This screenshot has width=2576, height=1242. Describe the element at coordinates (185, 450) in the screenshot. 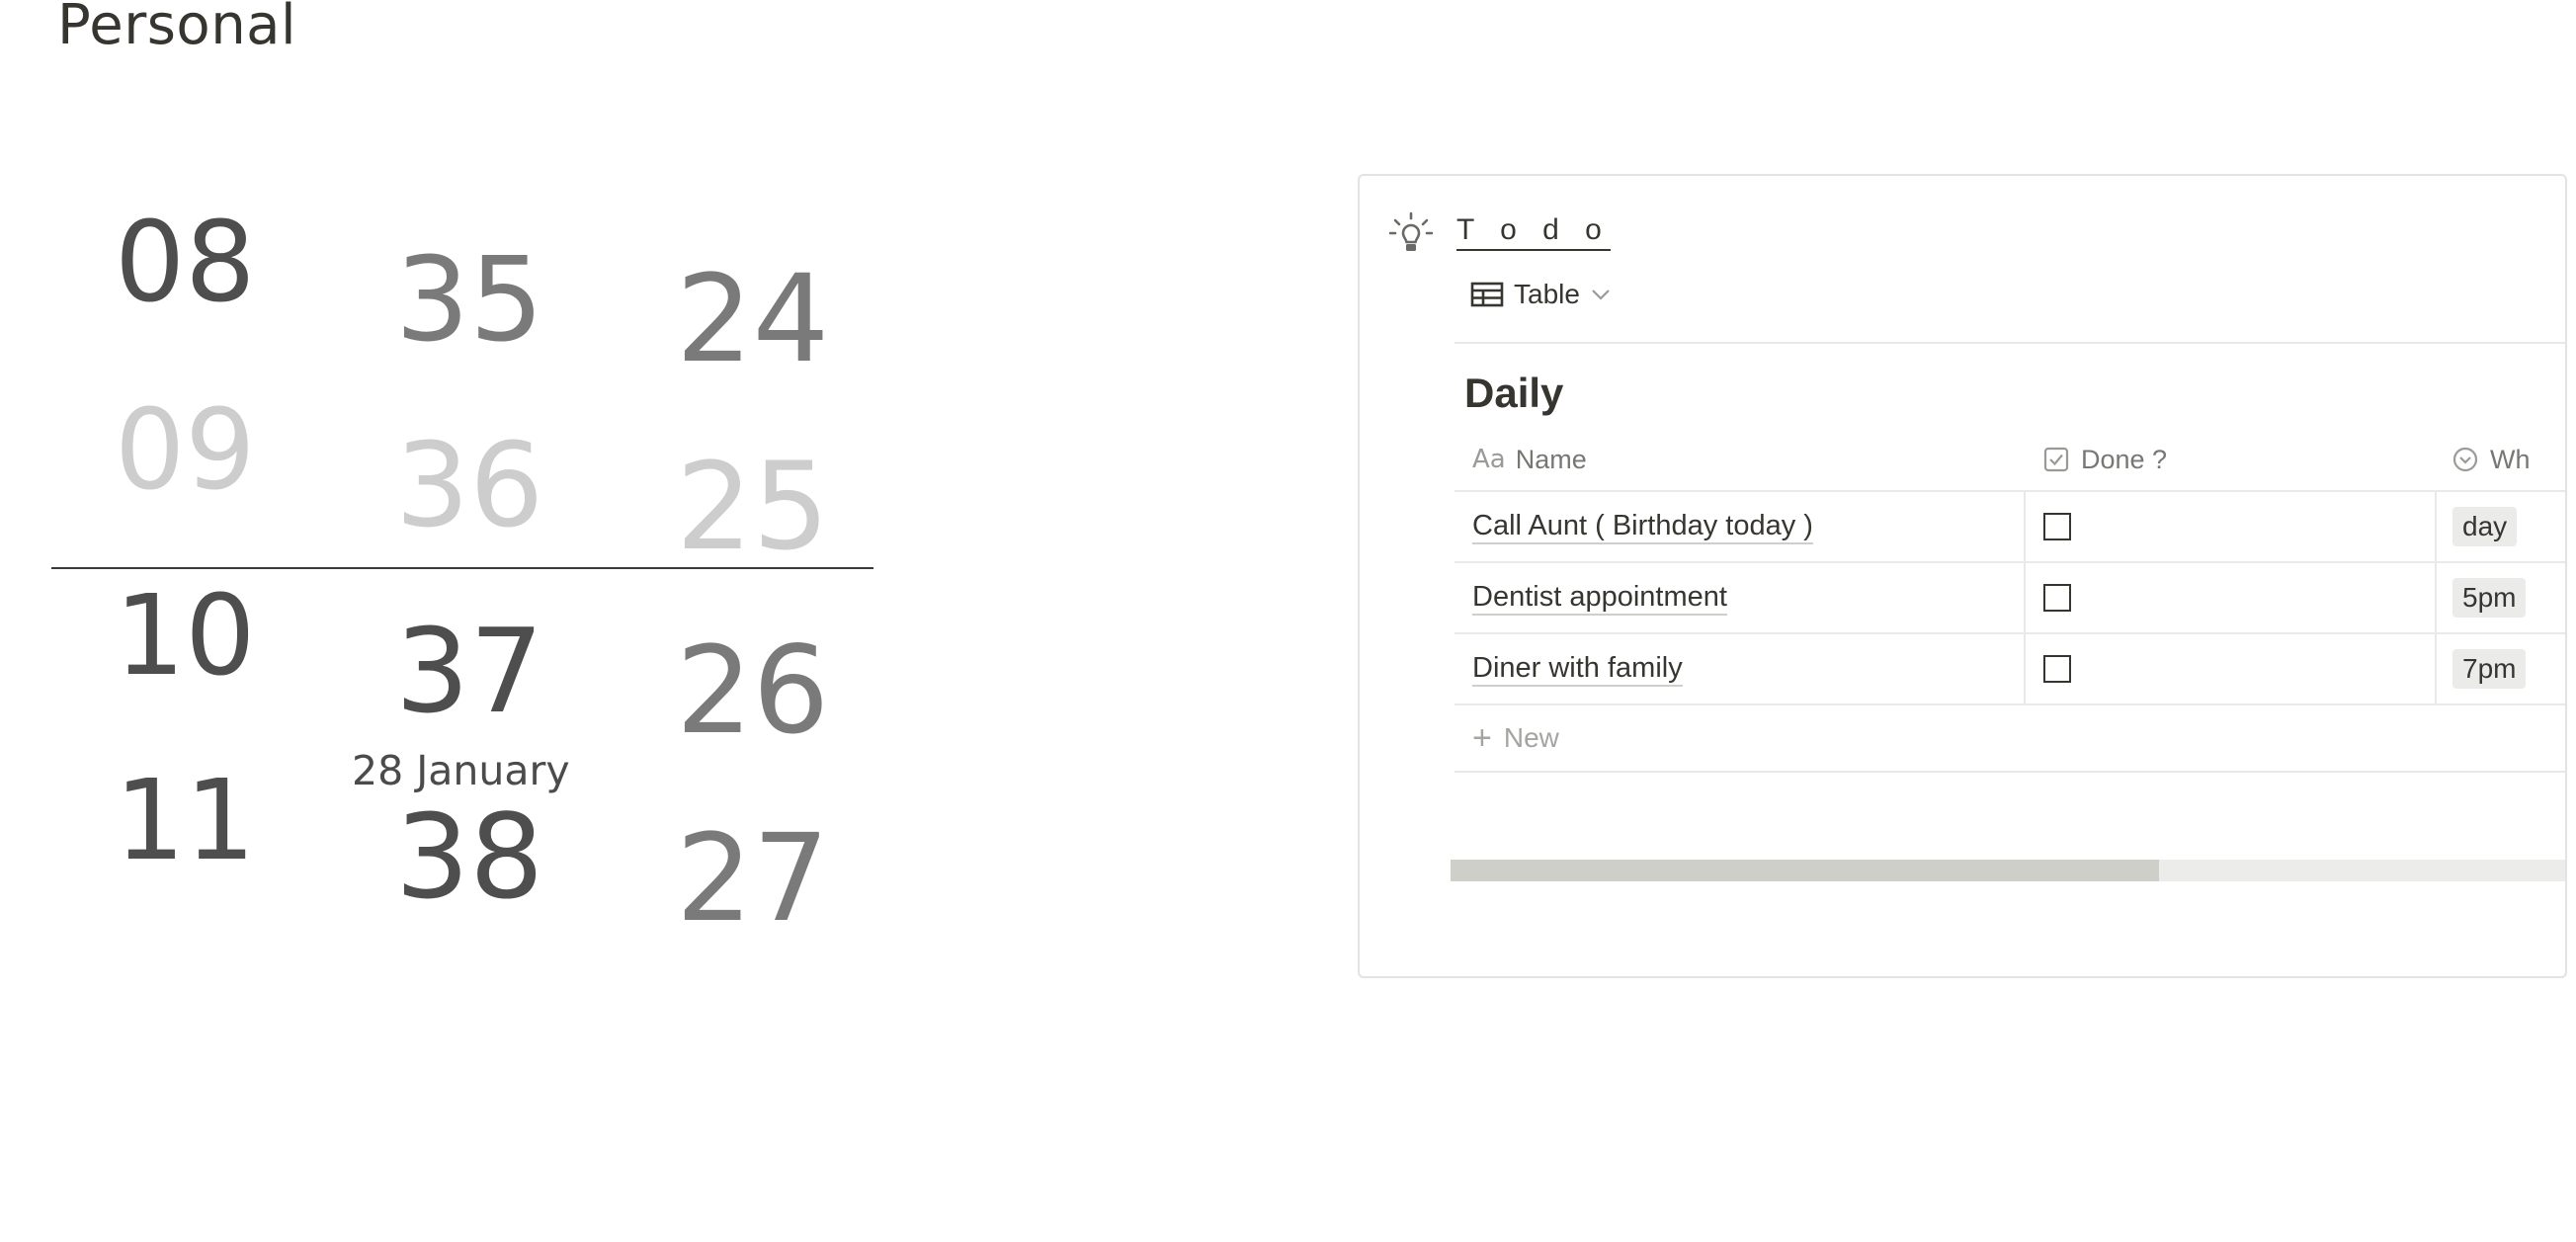

I see `clock-hour-faded: 09` at that location.